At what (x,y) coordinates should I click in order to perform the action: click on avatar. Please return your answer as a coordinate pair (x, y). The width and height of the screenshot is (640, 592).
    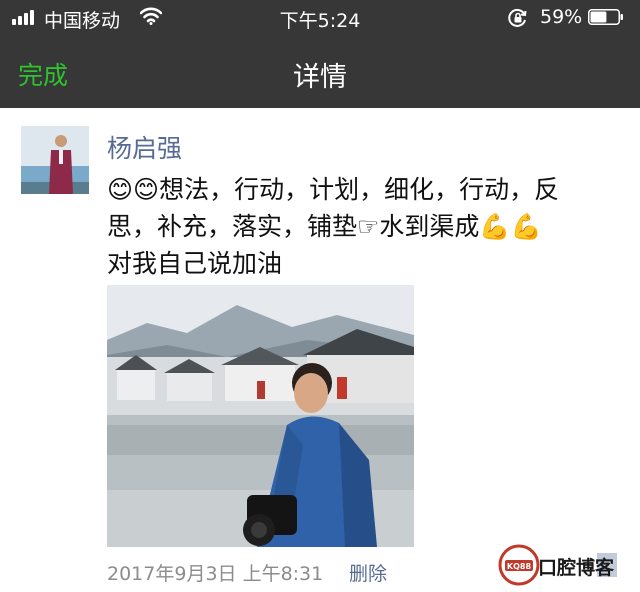
    Looking at the image, I should click on (55, 160).